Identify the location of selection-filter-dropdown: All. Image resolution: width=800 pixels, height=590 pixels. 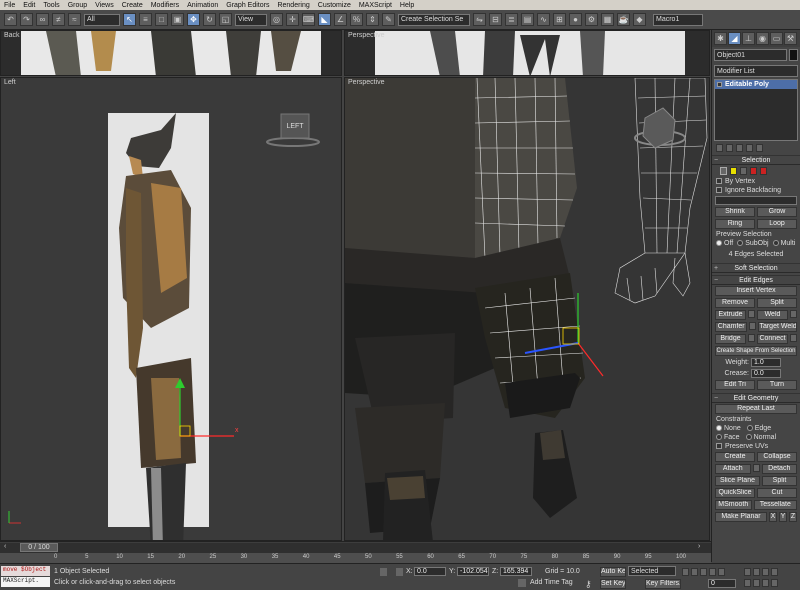
(102, 19).